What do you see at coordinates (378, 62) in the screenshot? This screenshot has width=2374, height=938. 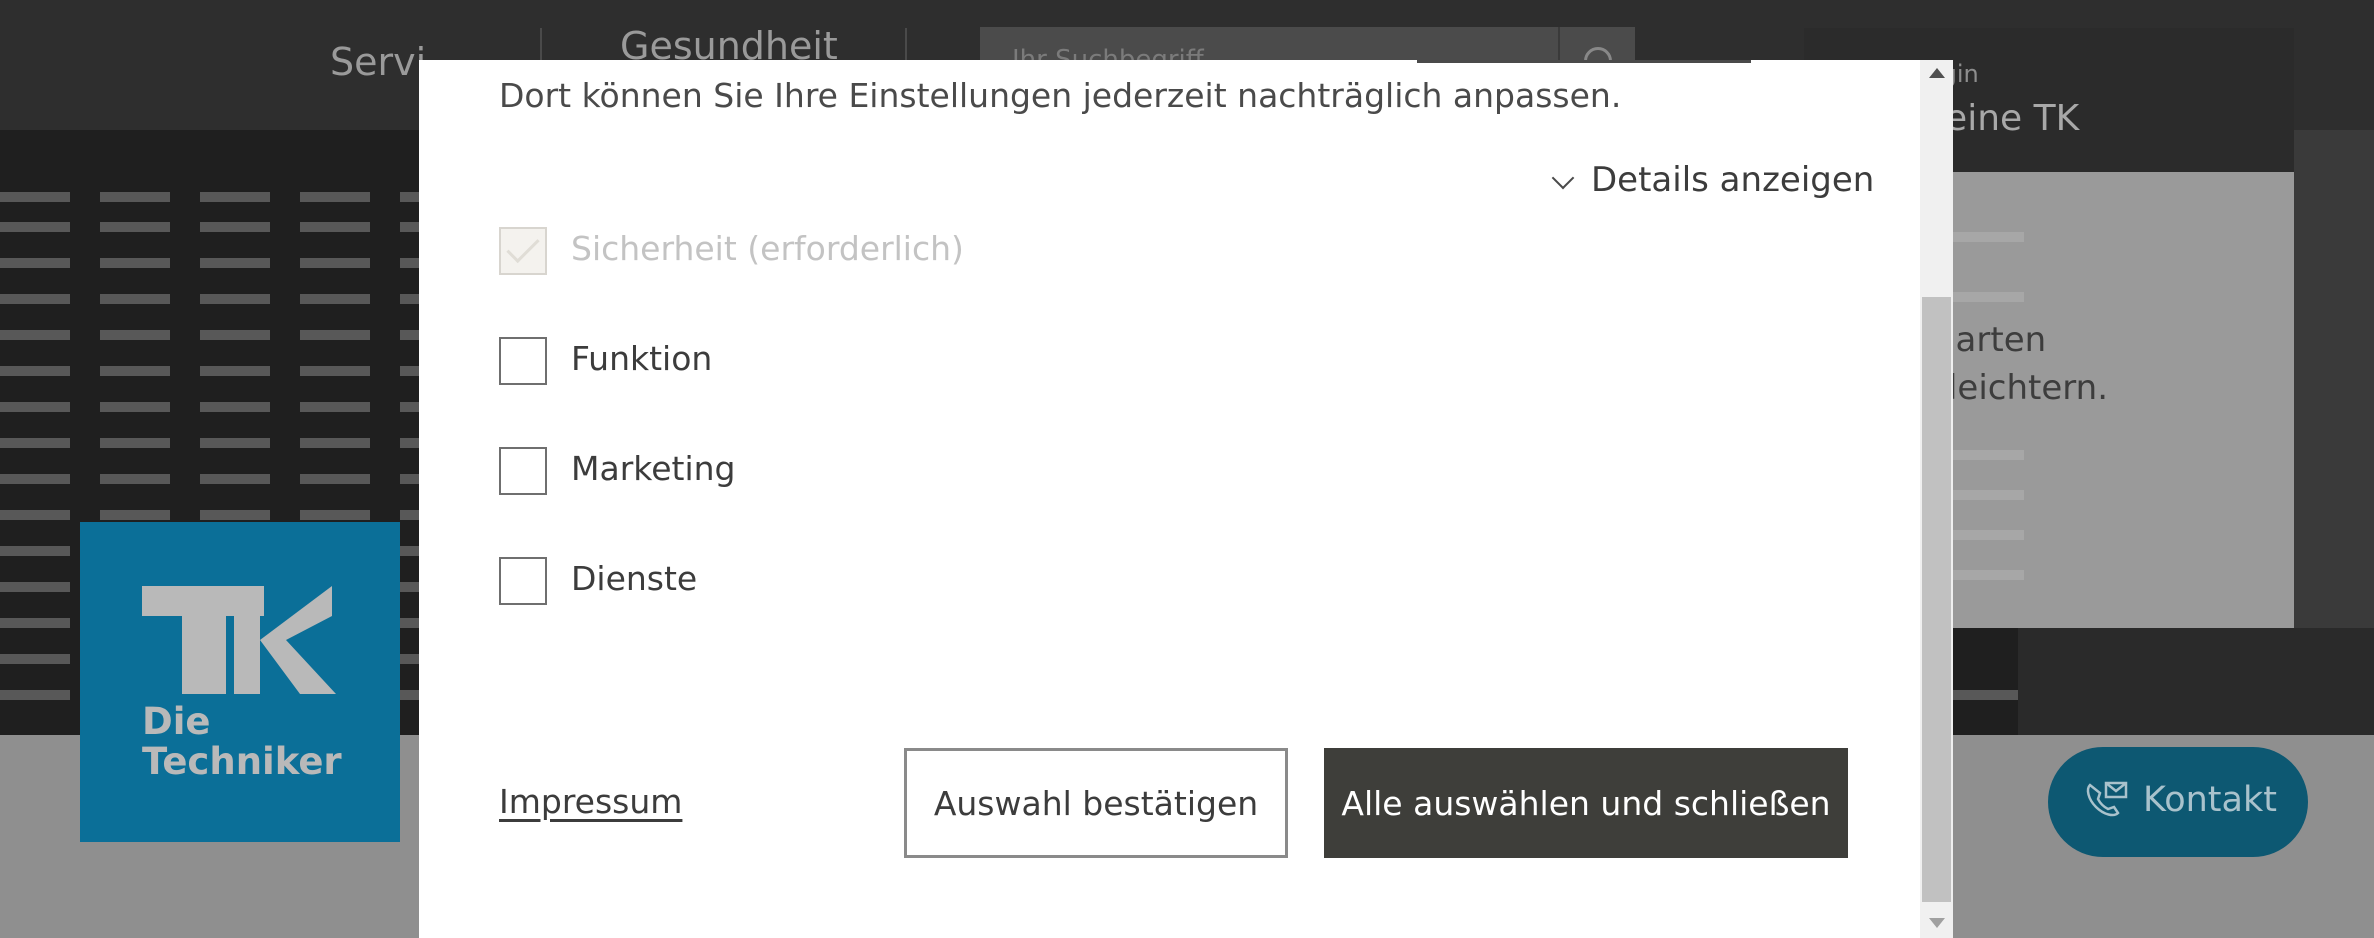 I see `nav-item-service: Servi` at bounding box center [378, 62].